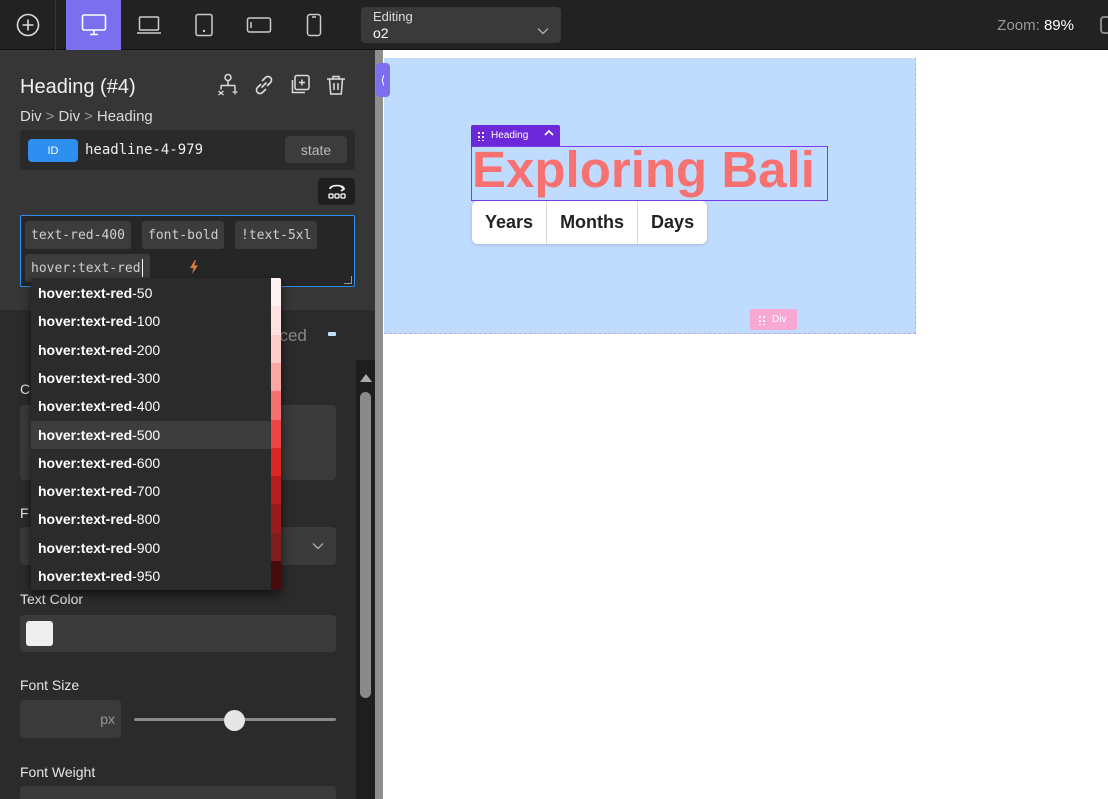 This screenshot has width=1108, height=799. I want to click on autocomplete-item: hover:text-red -100, so click(151, 321).